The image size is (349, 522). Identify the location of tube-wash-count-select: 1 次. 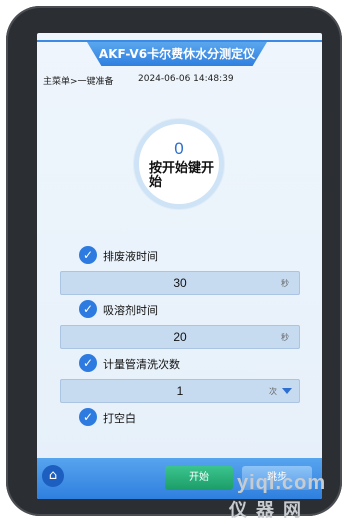
(180, 391).